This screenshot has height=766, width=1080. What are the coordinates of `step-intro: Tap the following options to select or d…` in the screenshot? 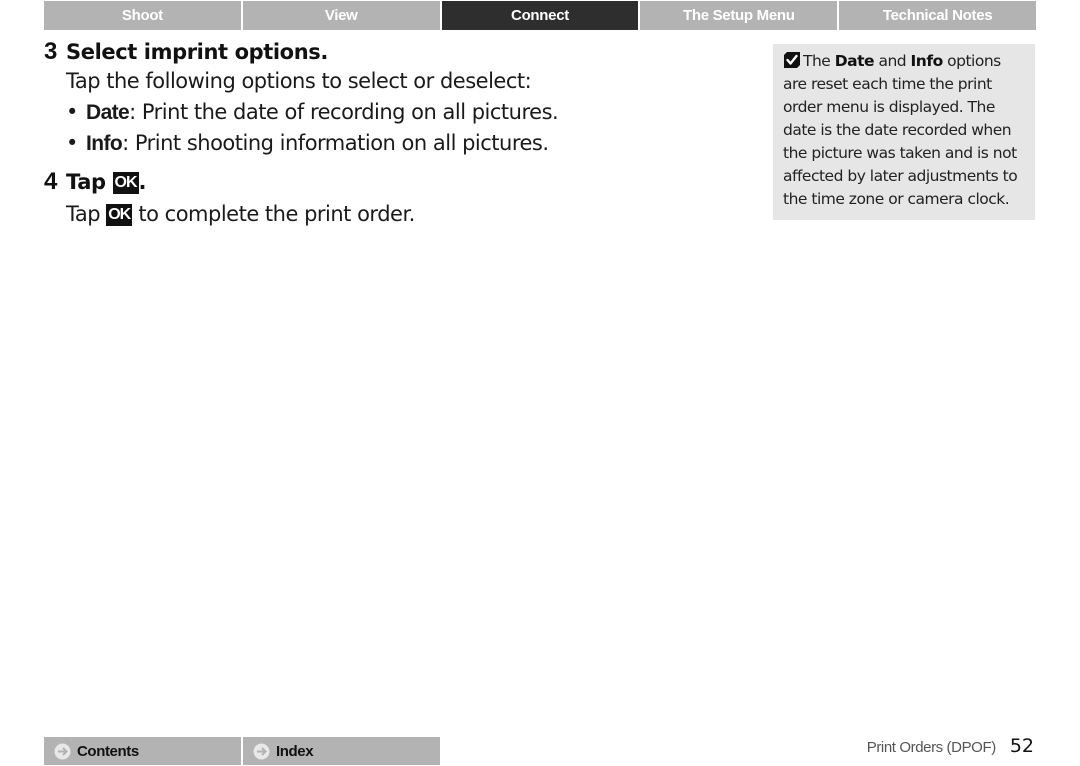 It's located at (299, 81).